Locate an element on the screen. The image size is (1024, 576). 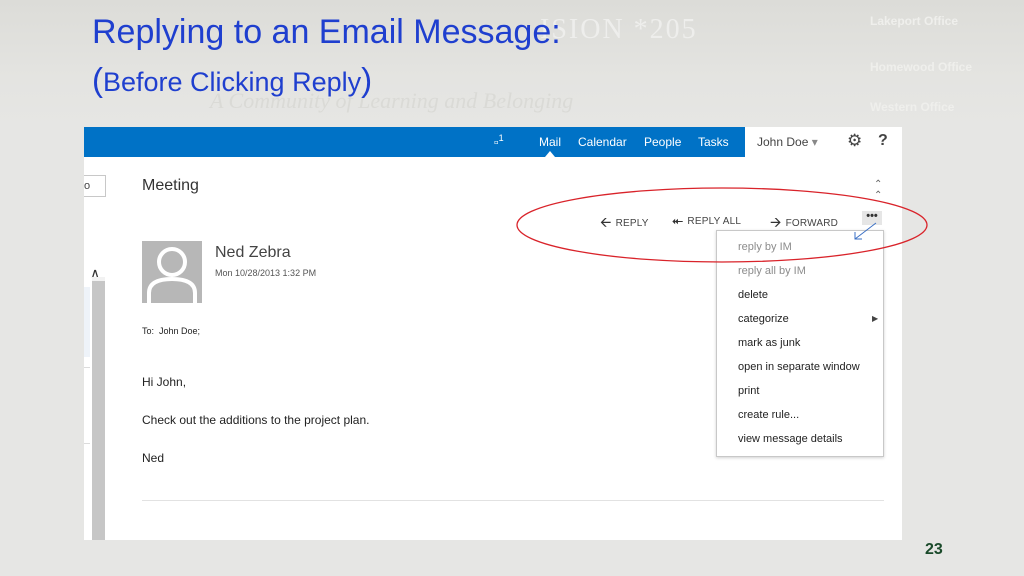
gear-icon: ⚙ is located at coordinates (854, 141).